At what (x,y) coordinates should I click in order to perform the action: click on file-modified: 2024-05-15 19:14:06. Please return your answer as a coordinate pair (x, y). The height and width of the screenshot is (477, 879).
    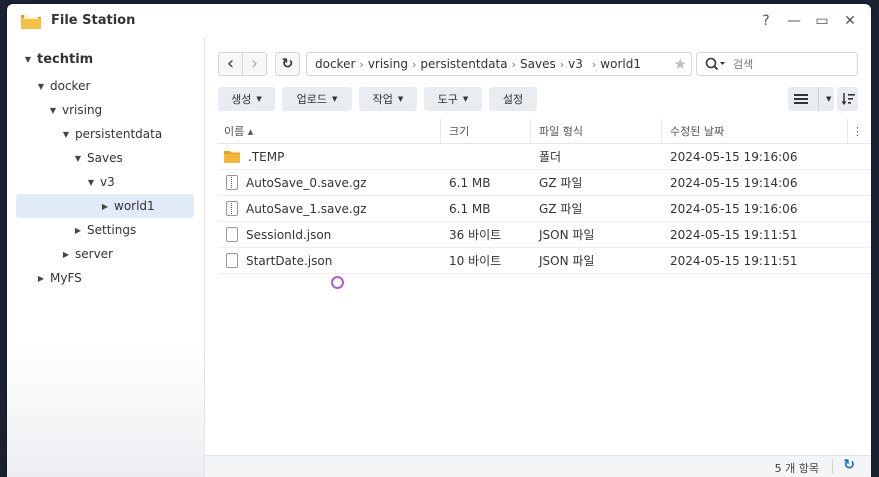
    Looking at the image, I should click on (734, 182).